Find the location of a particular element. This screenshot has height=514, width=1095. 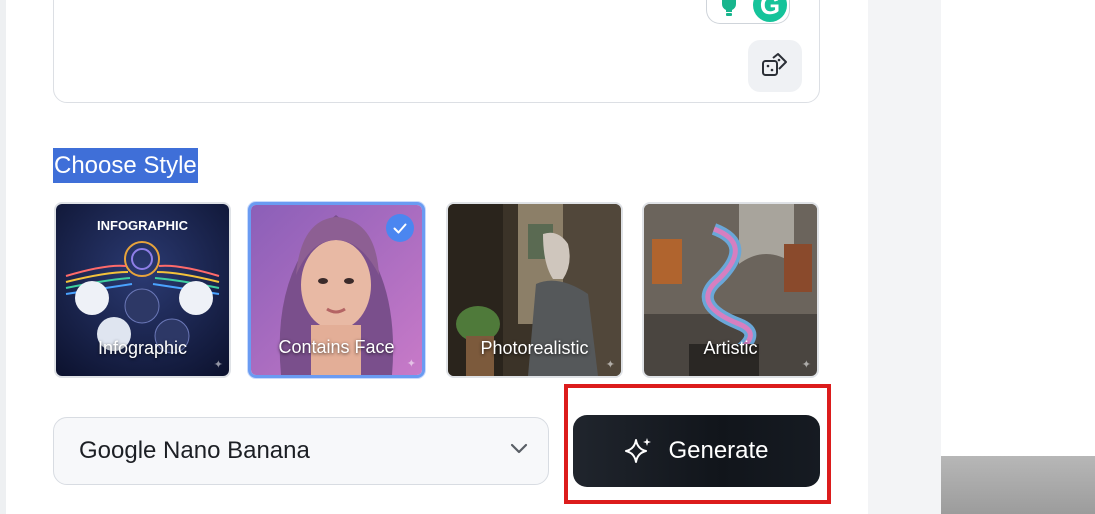

infographic-card-heading: INFOGRAPHIC is located at coordinates (142, 225).